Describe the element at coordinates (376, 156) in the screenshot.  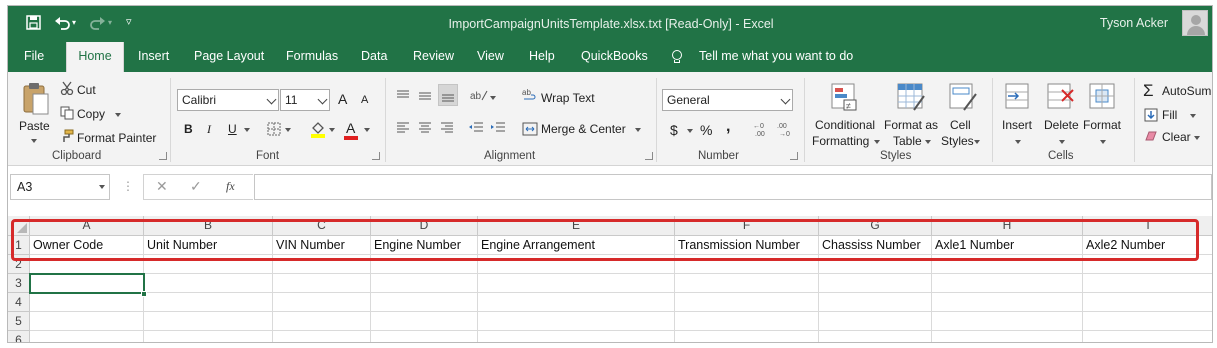
I see `font-launcher-icon` at that location.